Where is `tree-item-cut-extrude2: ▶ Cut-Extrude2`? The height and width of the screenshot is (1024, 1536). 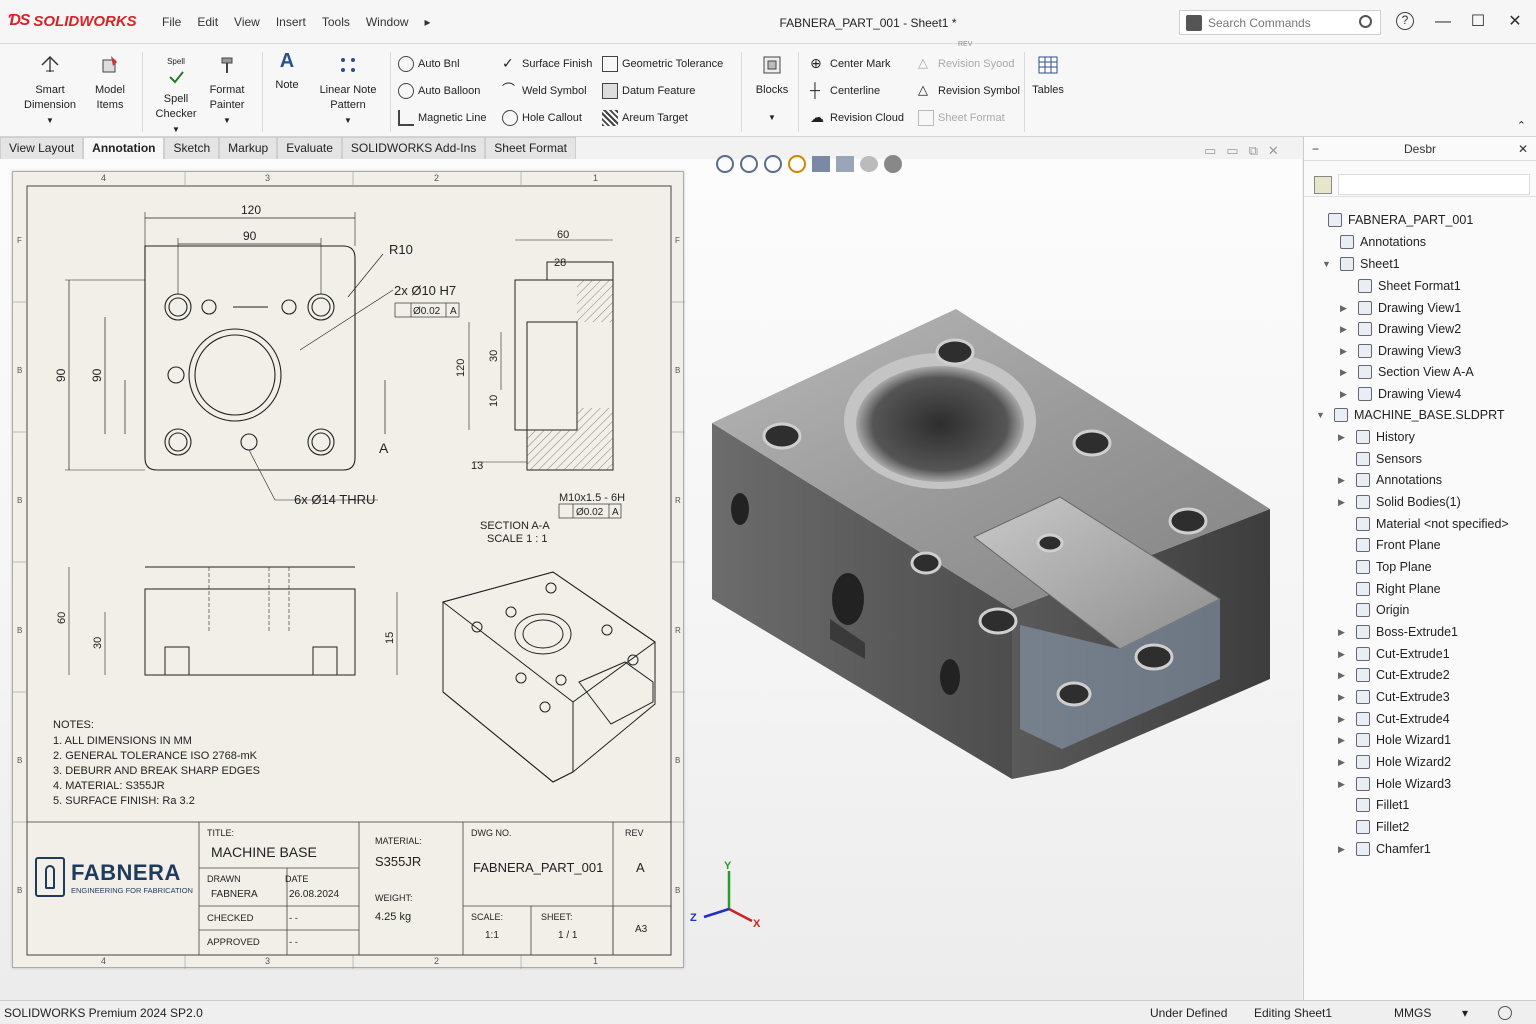 tree-item-cut-extrude2: ▶ Cut-Extrude2 is located at coordinates (1394, 675).